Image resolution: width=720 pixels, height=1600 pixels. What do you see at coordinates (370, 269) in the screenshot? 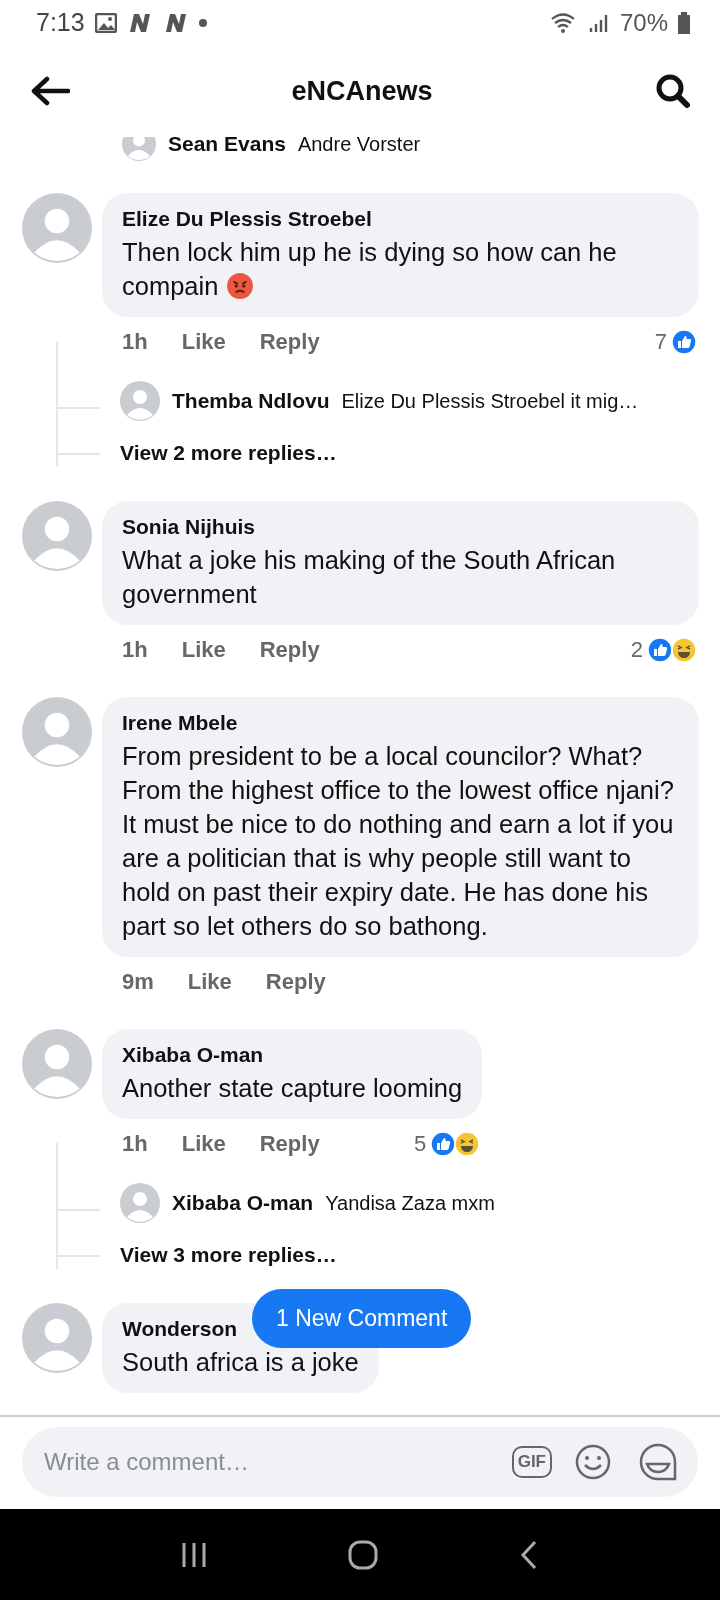
I see `comment-text: Then lock him up he is dying so how can he compain` at bounding box center [370, 269].